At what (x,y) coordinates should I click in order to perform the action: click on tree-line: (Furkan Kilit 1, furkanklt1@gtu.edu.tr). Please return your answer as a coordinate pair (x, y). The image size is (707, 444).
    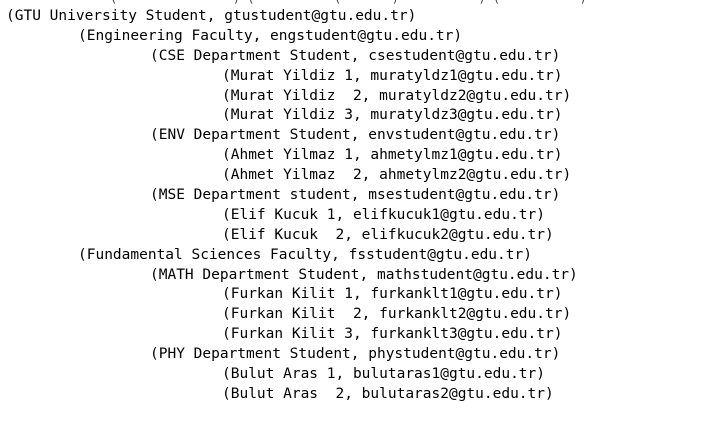
    Looking at the image, I should click on (392, 294).